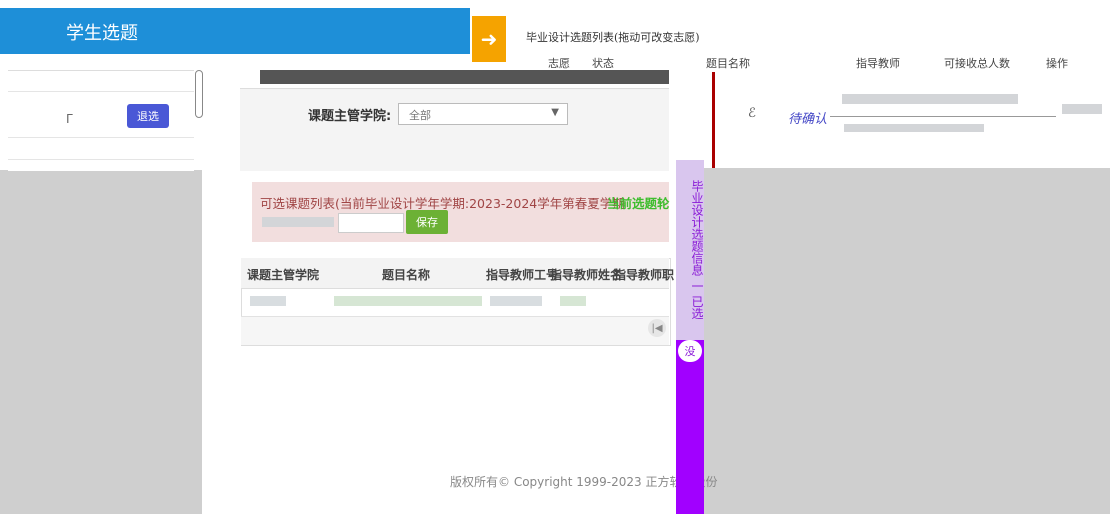 The width and height of the screenshot is (1110, 514). Describe the element at coordinates (148, 116) in the screenshot. I see `withdraw-button: 退选` at that location.